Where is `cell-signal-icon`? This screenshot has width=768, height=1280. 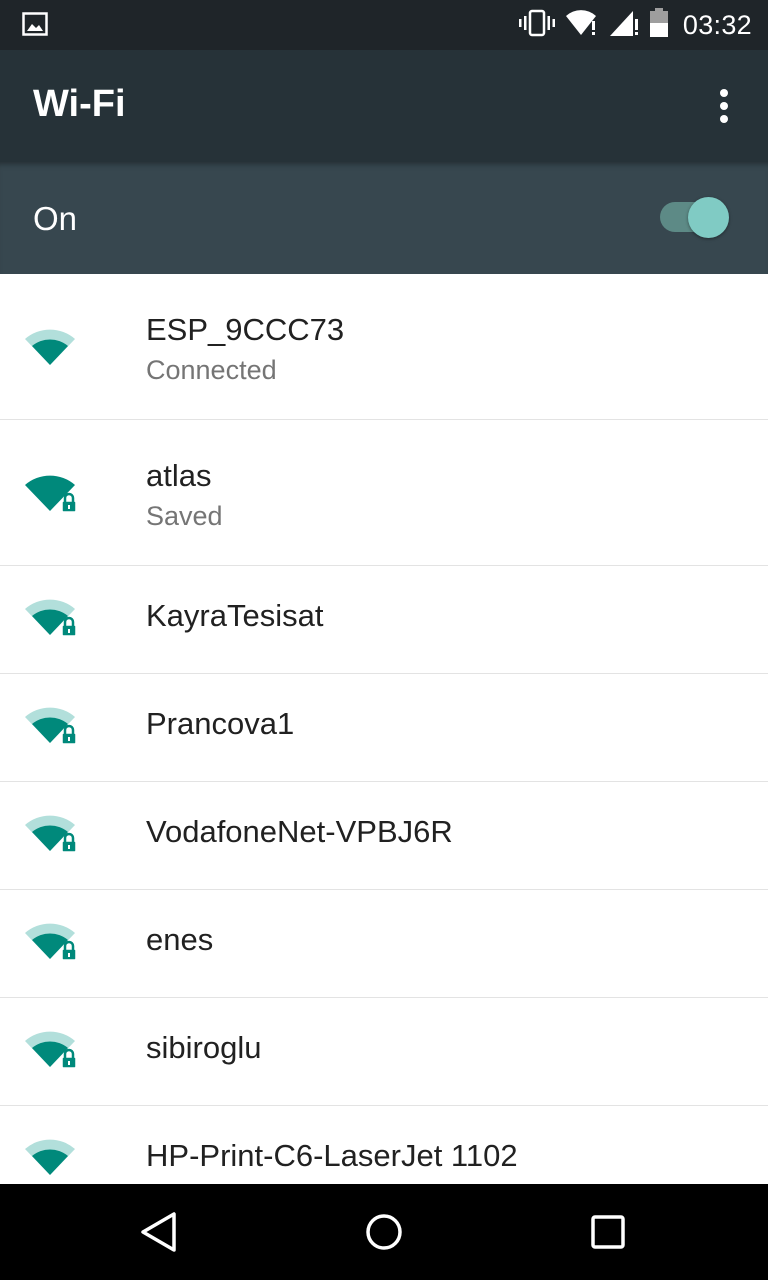
cell-signal-icon is located at coordinates (624, 25).